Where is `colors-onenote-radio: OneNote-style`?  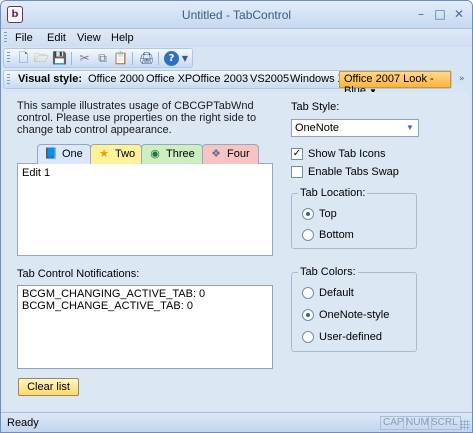
colors-onenote-radio: OneNote-style is located at coordinates (345, 315).